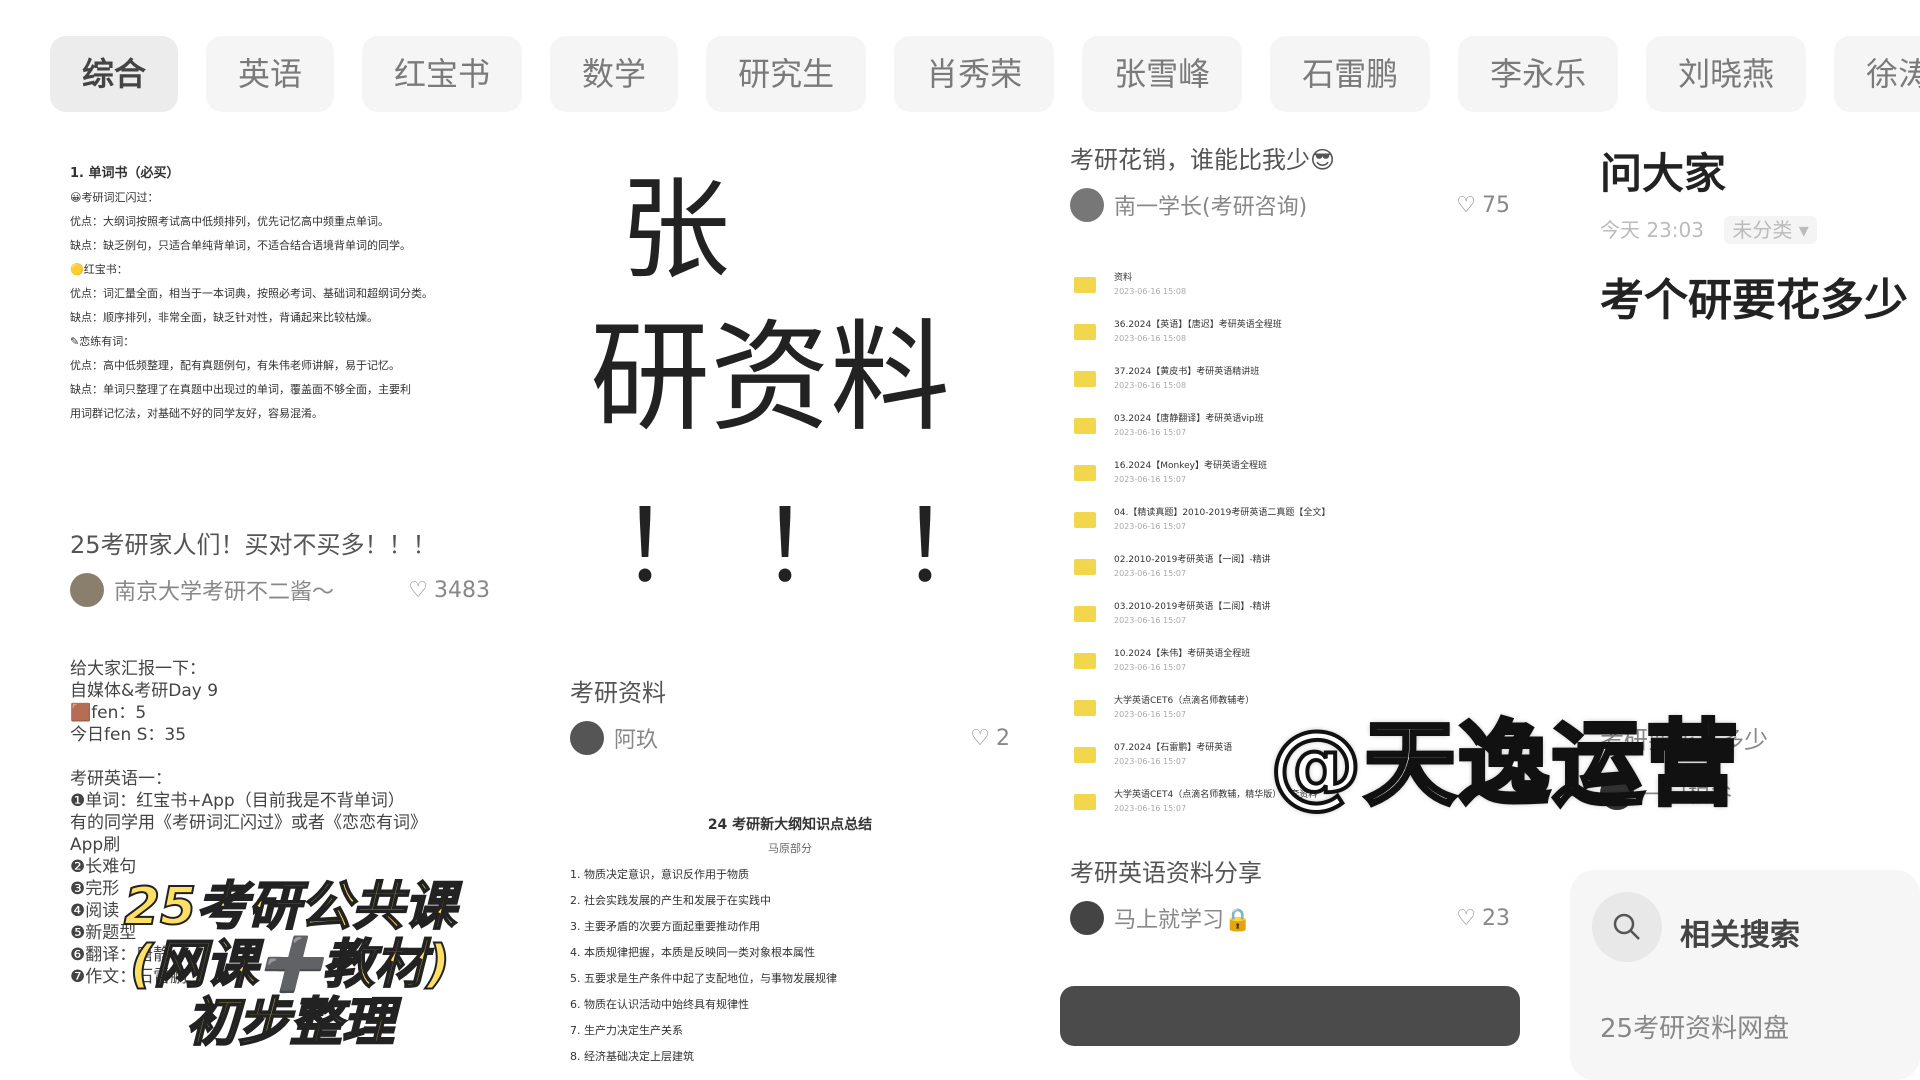 Image resolution: width=1920 pixels, height=1080 pixels. I want to click on like-count: 23, so click(1496, 918).